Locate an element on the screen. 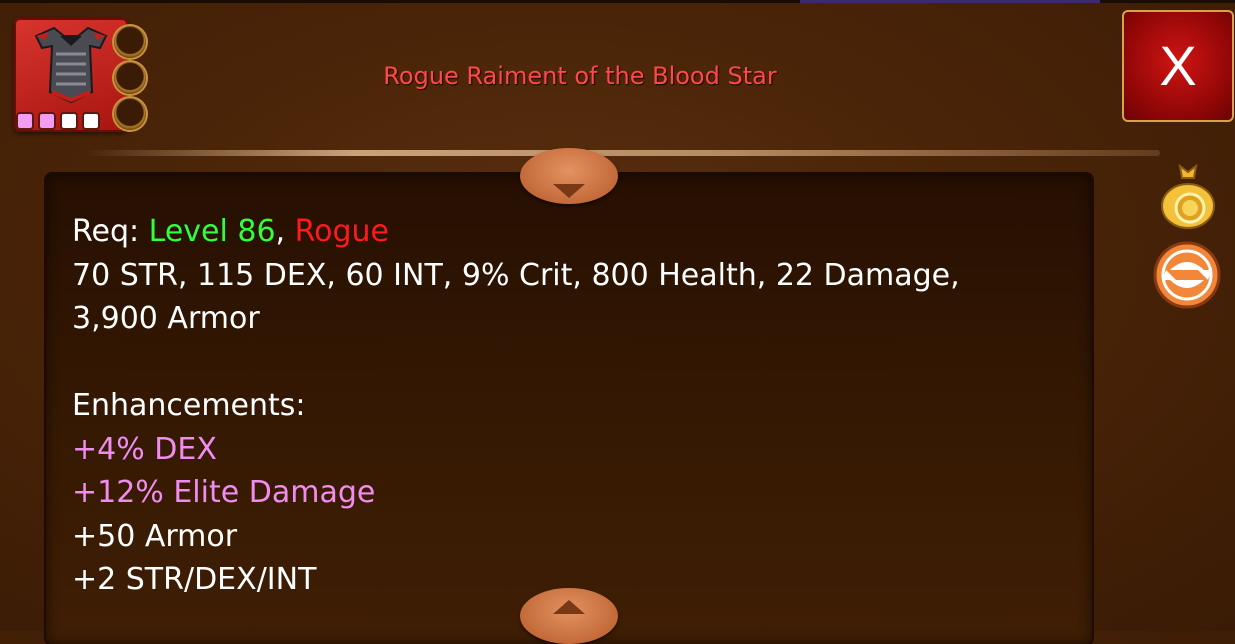 The width and height of the screenshot is (1235, 644). gem-slots is located at coordinates (58, 121).